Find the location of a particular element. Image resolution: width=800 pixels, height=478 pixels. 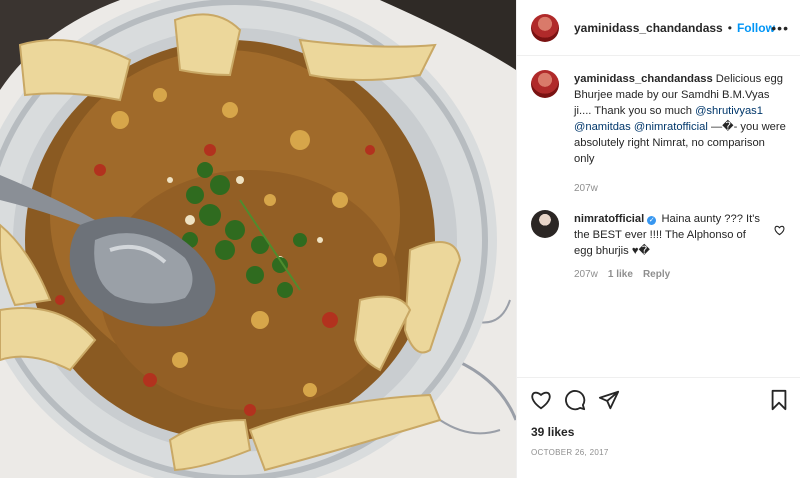

comment-likes: 1 like is located at coordinates (620, 274).